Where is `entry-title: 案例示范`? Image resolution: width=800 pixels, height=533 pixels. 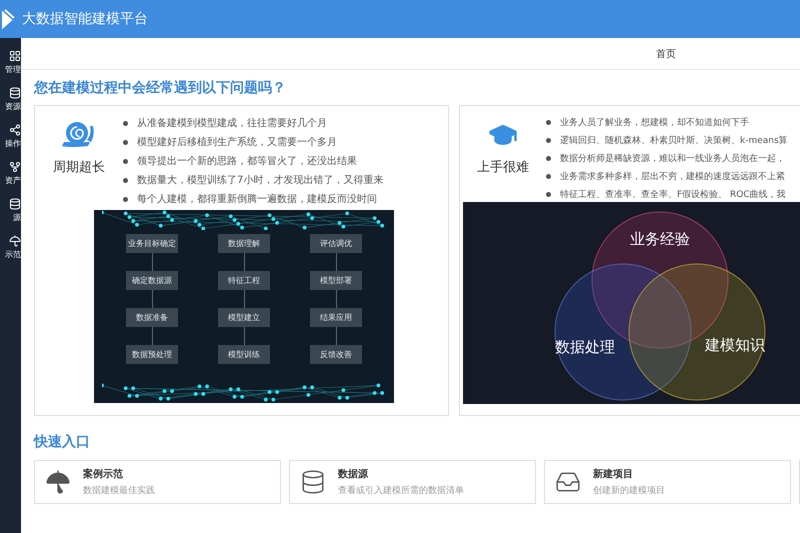 entry-title: 案例示范 is located at coordinates (103, 474).